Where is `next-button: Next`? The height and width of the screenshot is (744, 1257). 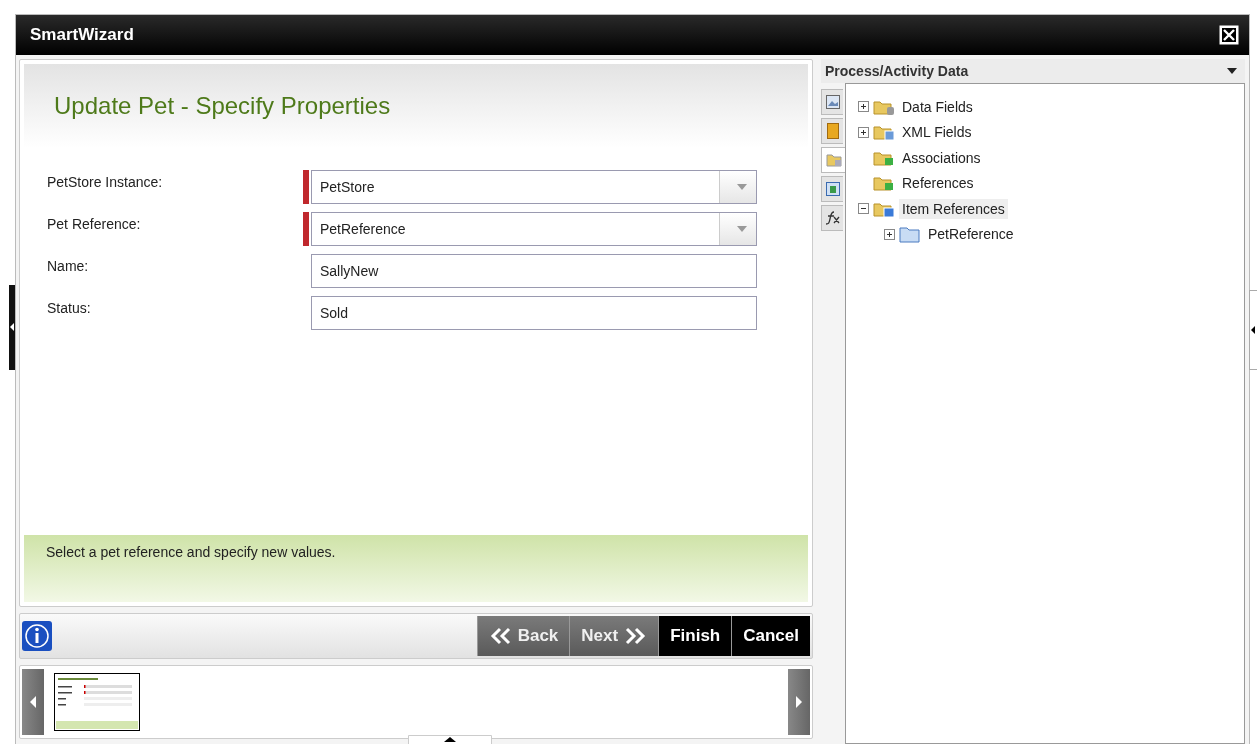
next-button: Next is located at coordinates (614, 636).